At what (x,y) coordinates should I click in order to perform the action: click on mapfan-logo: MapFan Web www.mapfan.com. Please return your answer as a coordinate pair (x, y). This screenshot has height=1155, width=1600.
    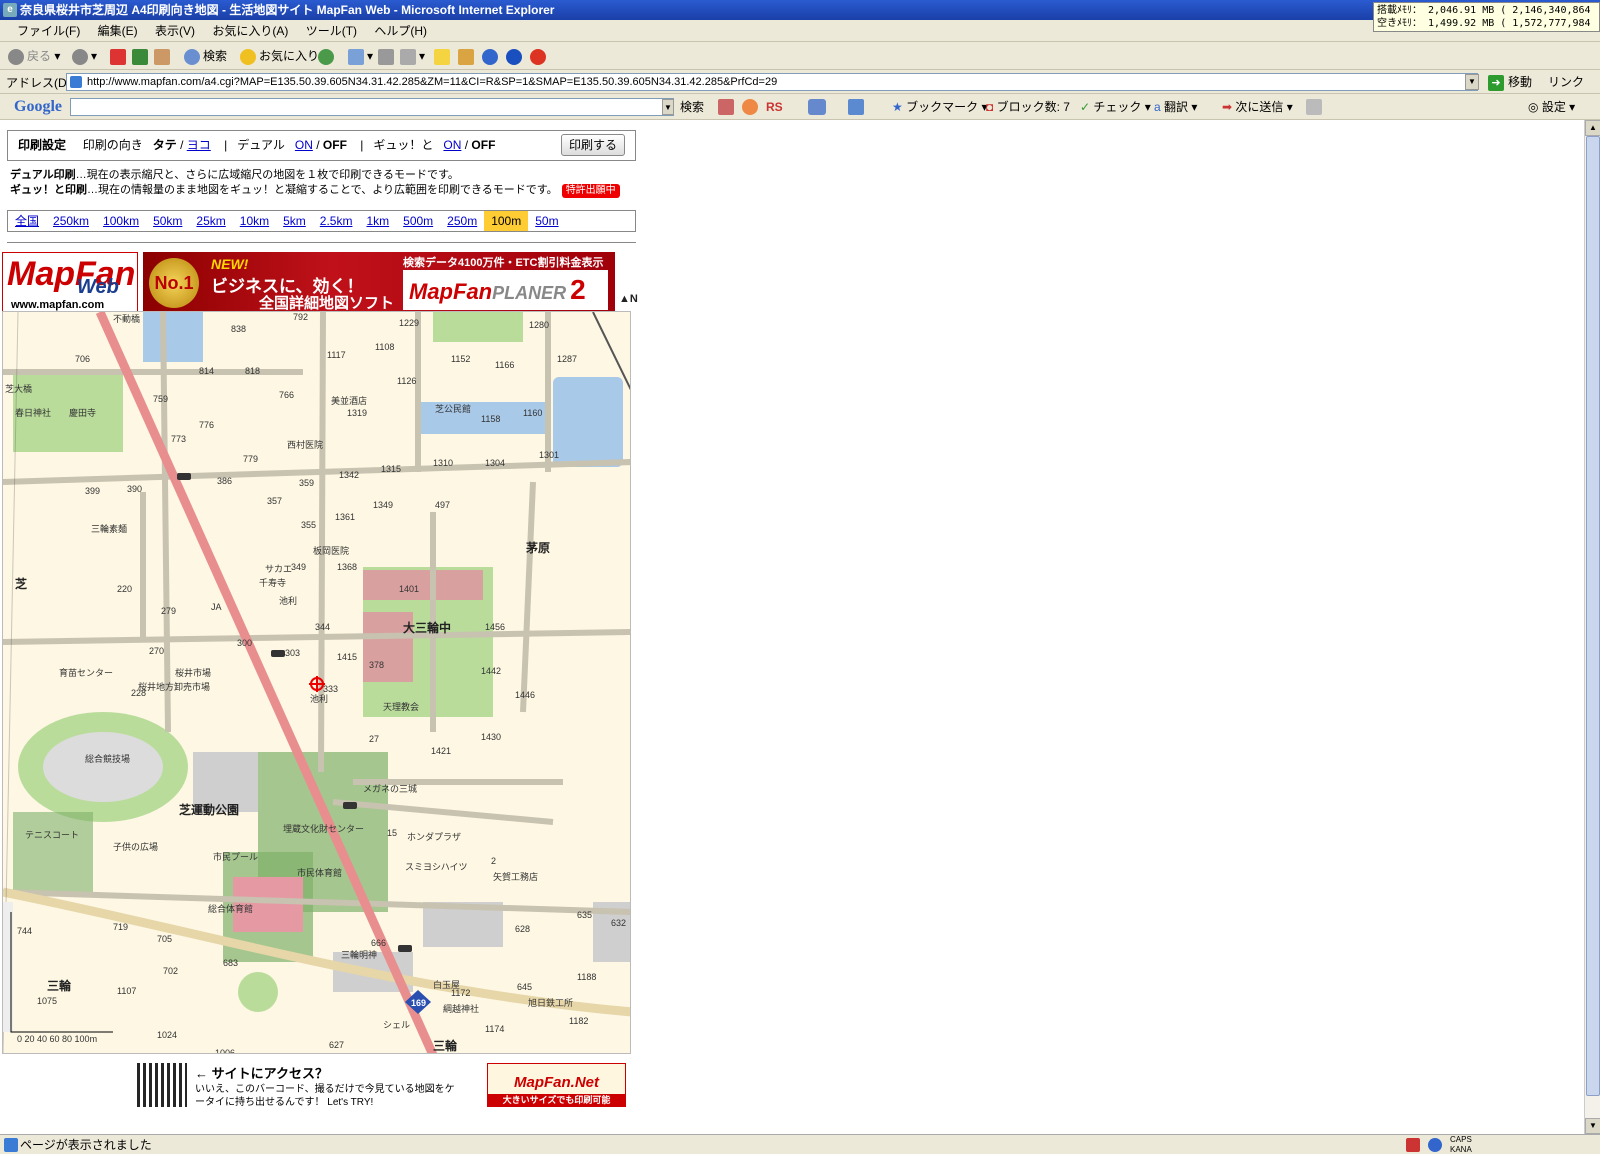
    Looking at the image, I should click on (70, 282).